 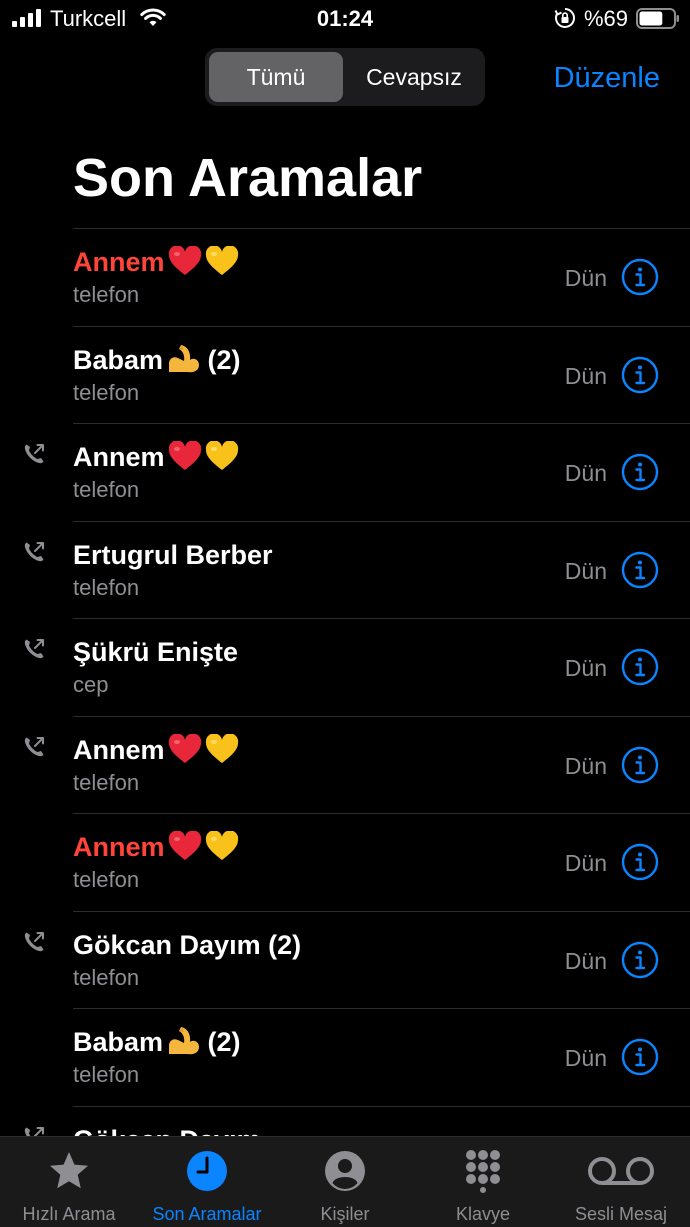 What do you see at coordinates (564, 18) in the screenshot?
I see `rotation-lock-icon` at bounding box center [564, 18].